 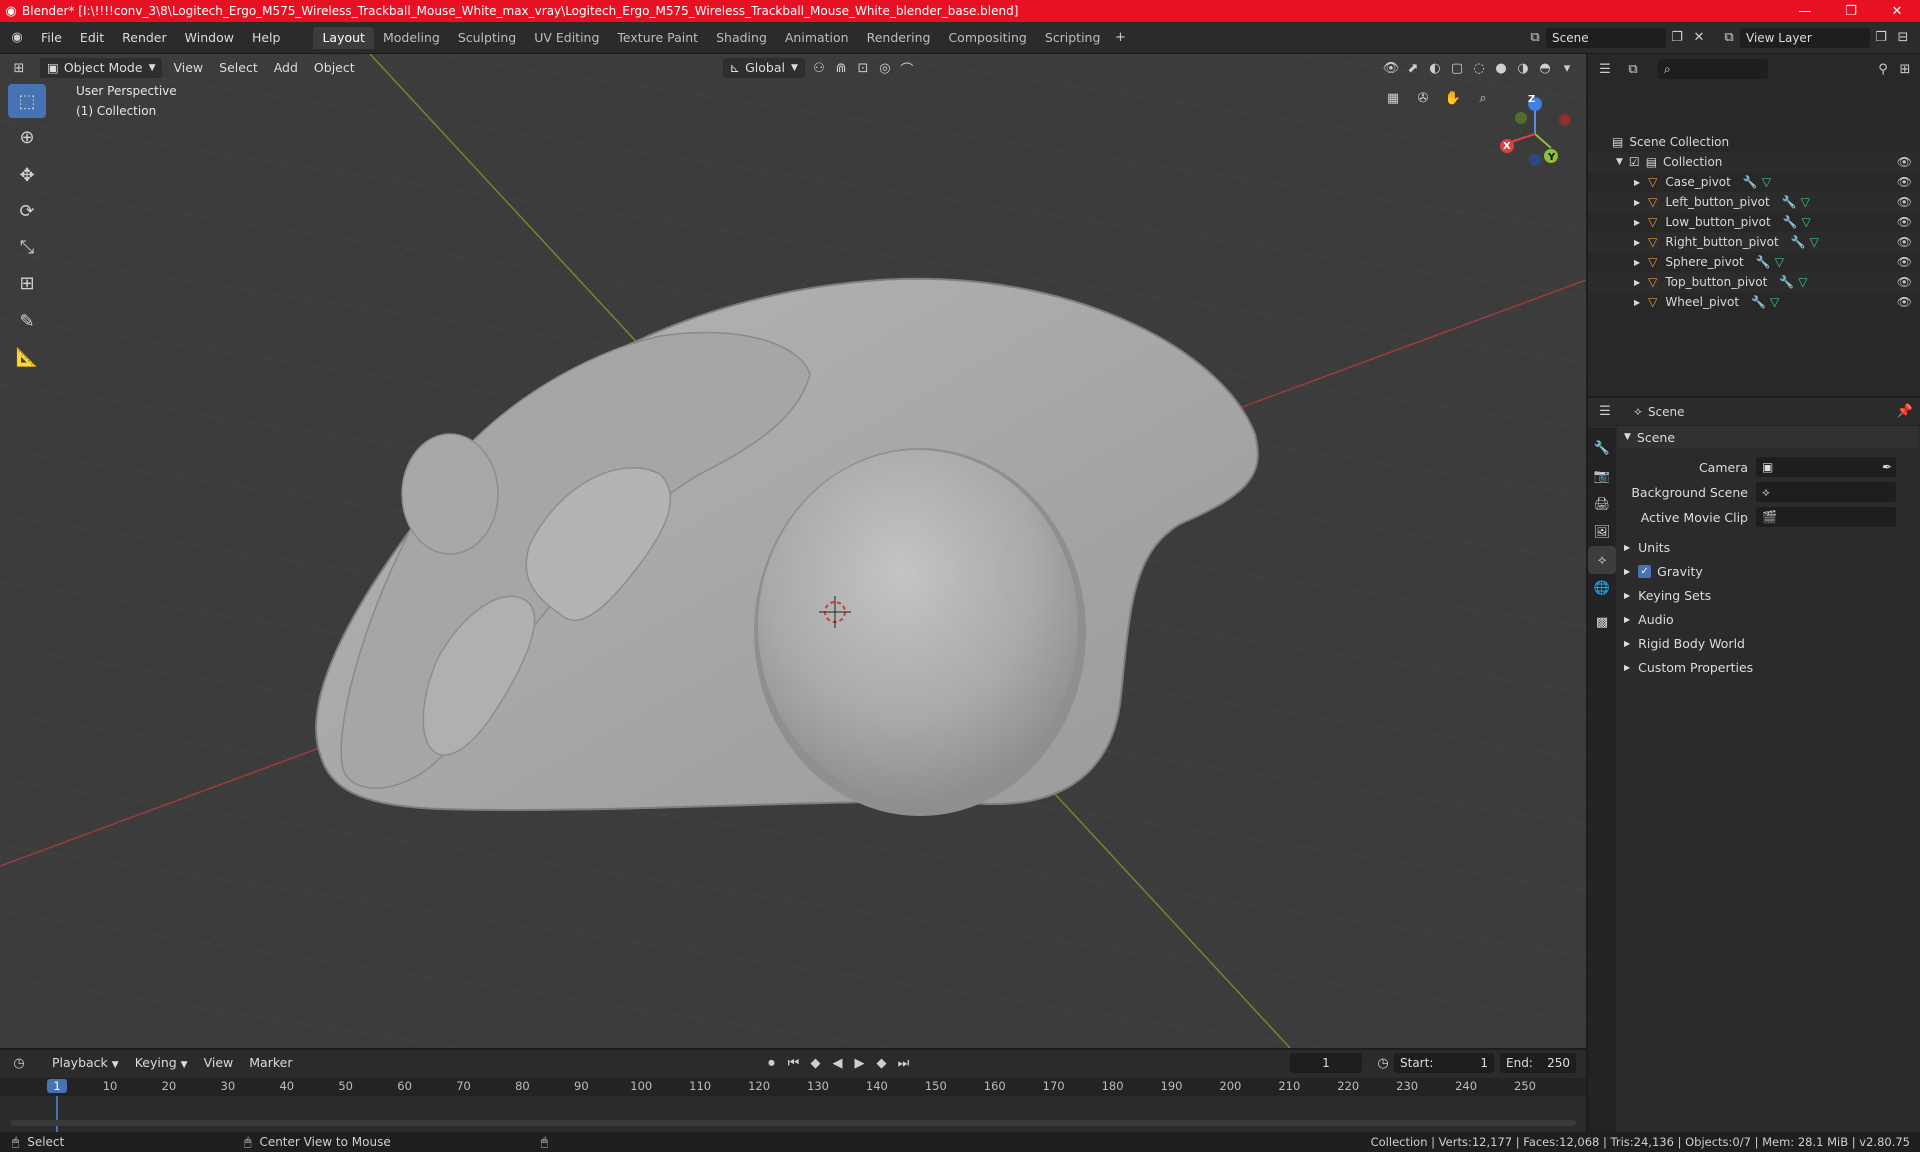 I want to click on cursor-tool-icon: ⊕, so click(x=27, y=137).